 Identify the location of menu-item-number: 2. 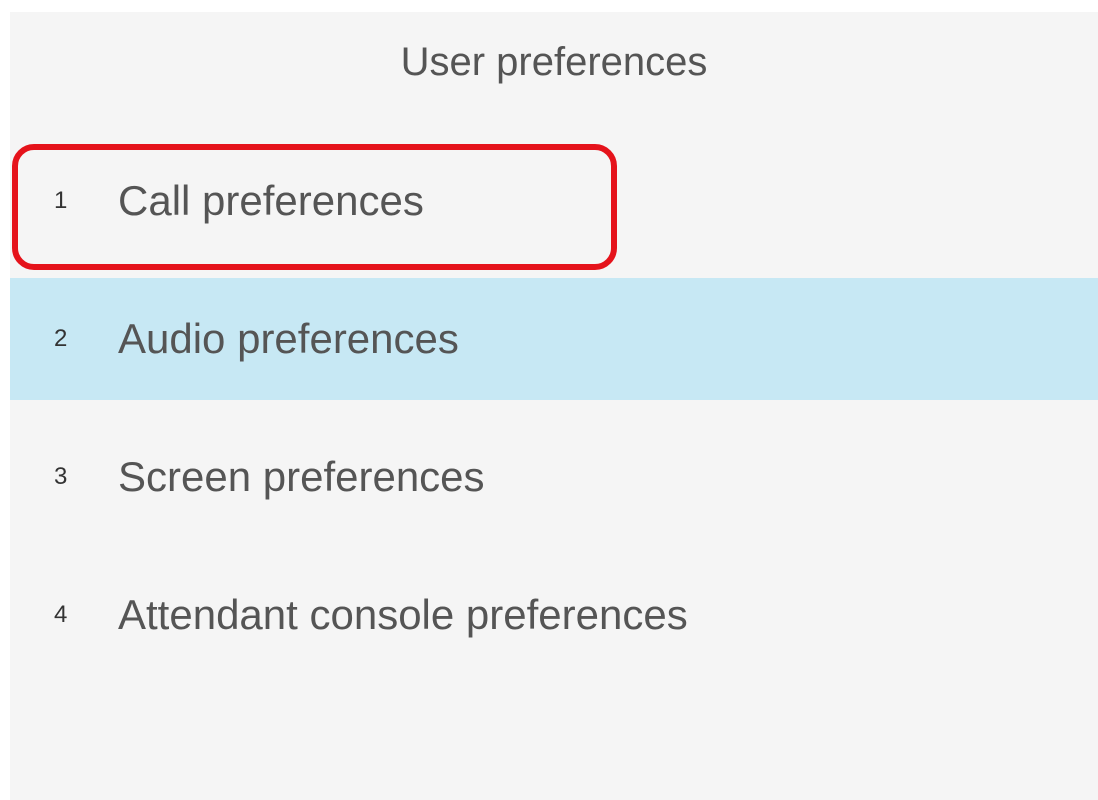
(61, 338).